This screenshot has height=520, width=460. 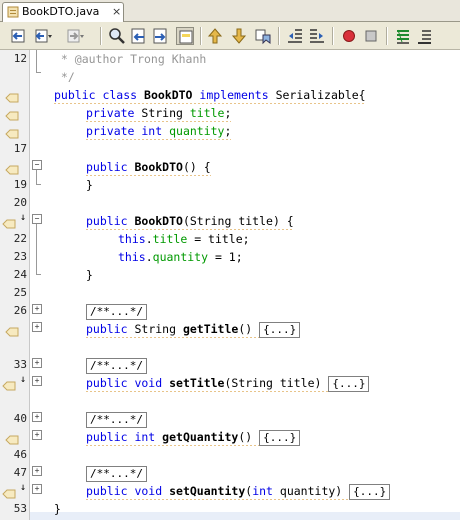 I want to click on code-line: public int getQuantity() {...}, so click(x=193, y=437).